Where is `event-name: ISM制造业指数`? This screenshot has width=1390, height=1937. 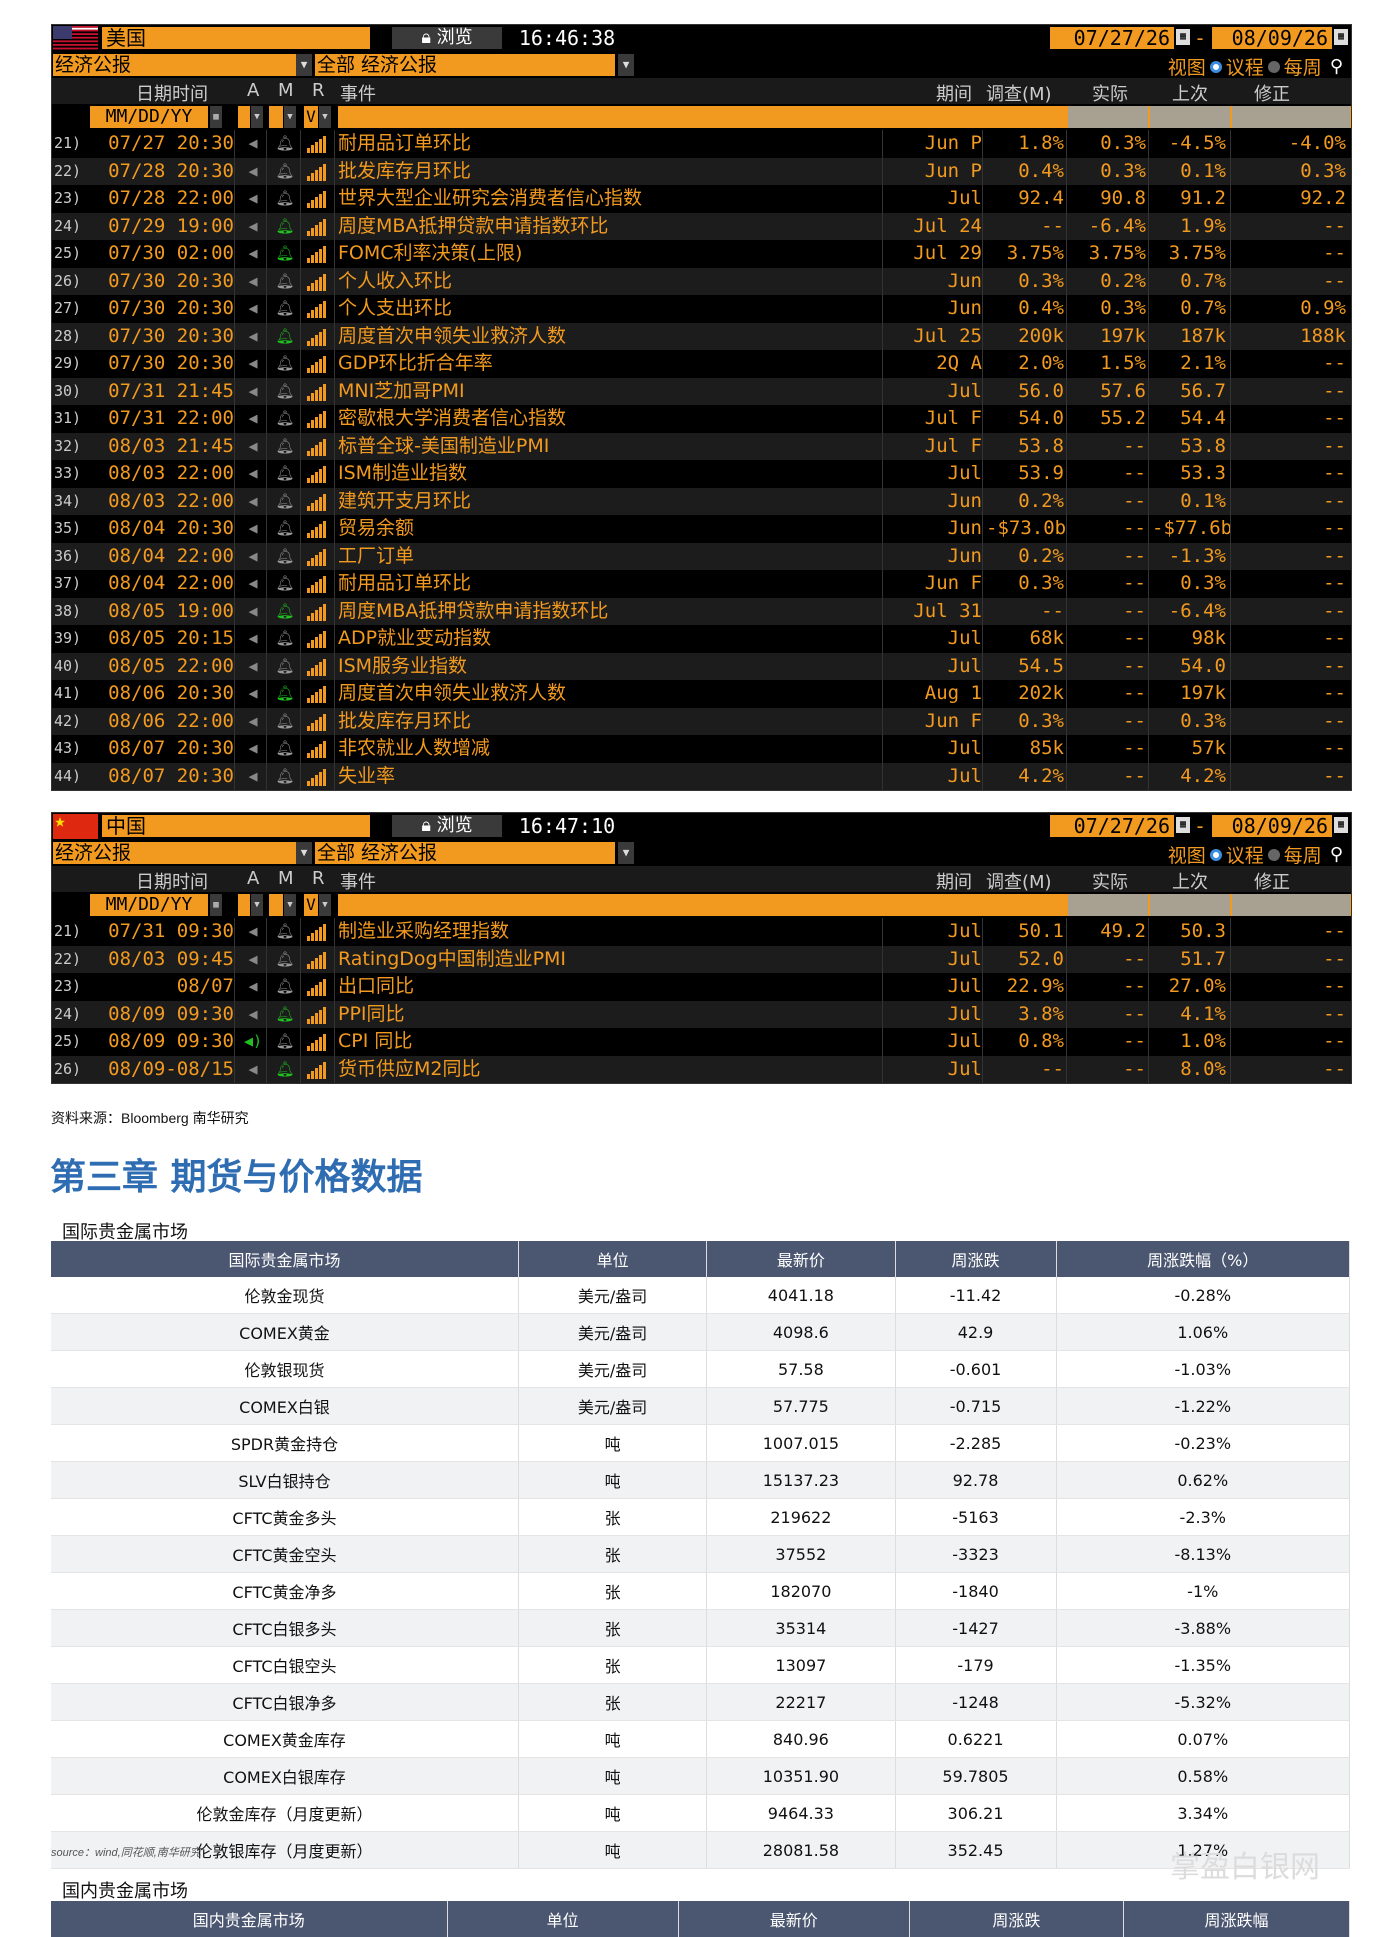 event-name: ISM制造业指数 is located at coordinates (402, 473).